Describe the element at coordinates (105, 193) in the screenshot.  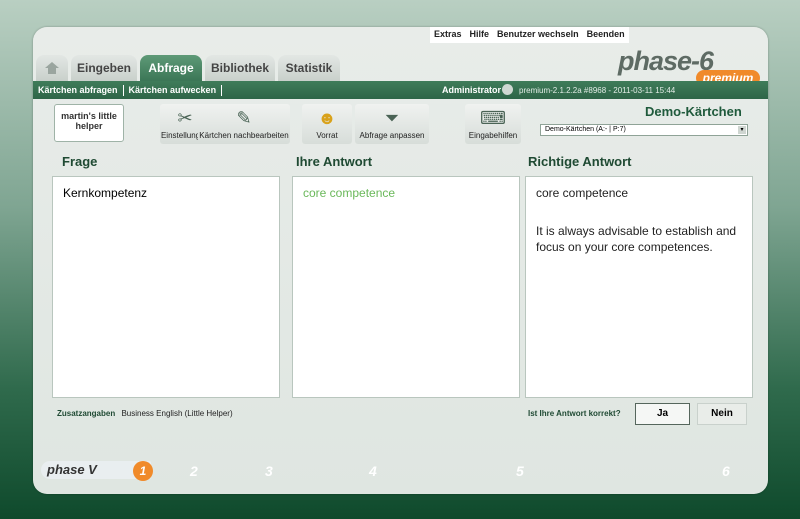
I see `frage-text: Kernkompetenz` at that location.